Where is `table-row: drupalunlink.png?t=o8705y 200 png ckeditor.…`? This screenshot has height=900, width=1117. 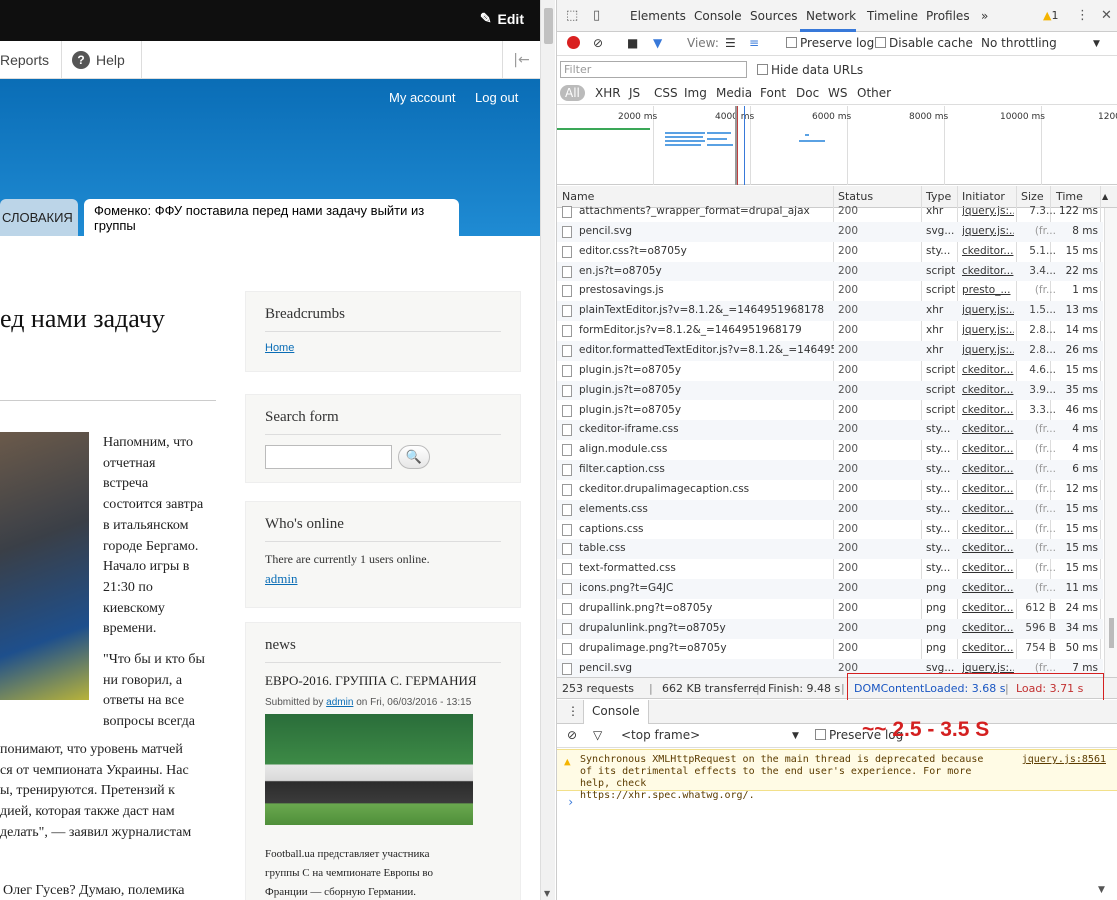
table-row: drupalunlink.png?t=o8705y 200 png ckeditor.… is located at coordinates (830, 628).